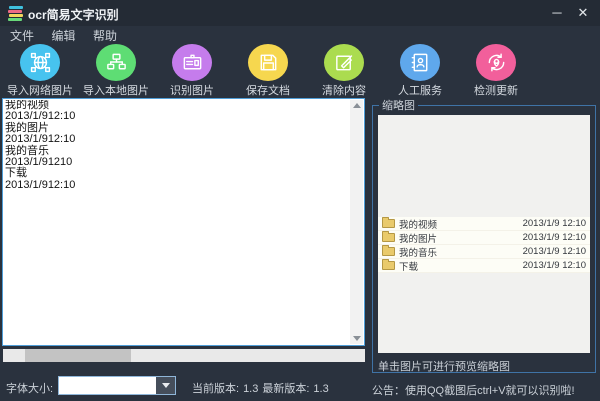  Describe the element at coordinates (73, 15) in the screenshot. I see `window-title: ocr简易文字识别` at that location.